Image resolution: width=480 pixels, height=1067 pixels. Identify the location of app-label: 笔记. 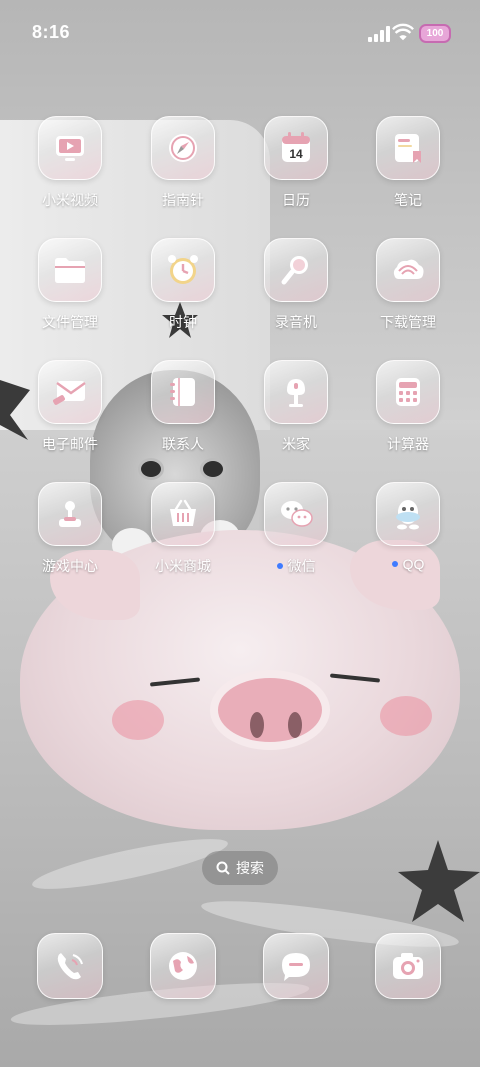
(408, 200).